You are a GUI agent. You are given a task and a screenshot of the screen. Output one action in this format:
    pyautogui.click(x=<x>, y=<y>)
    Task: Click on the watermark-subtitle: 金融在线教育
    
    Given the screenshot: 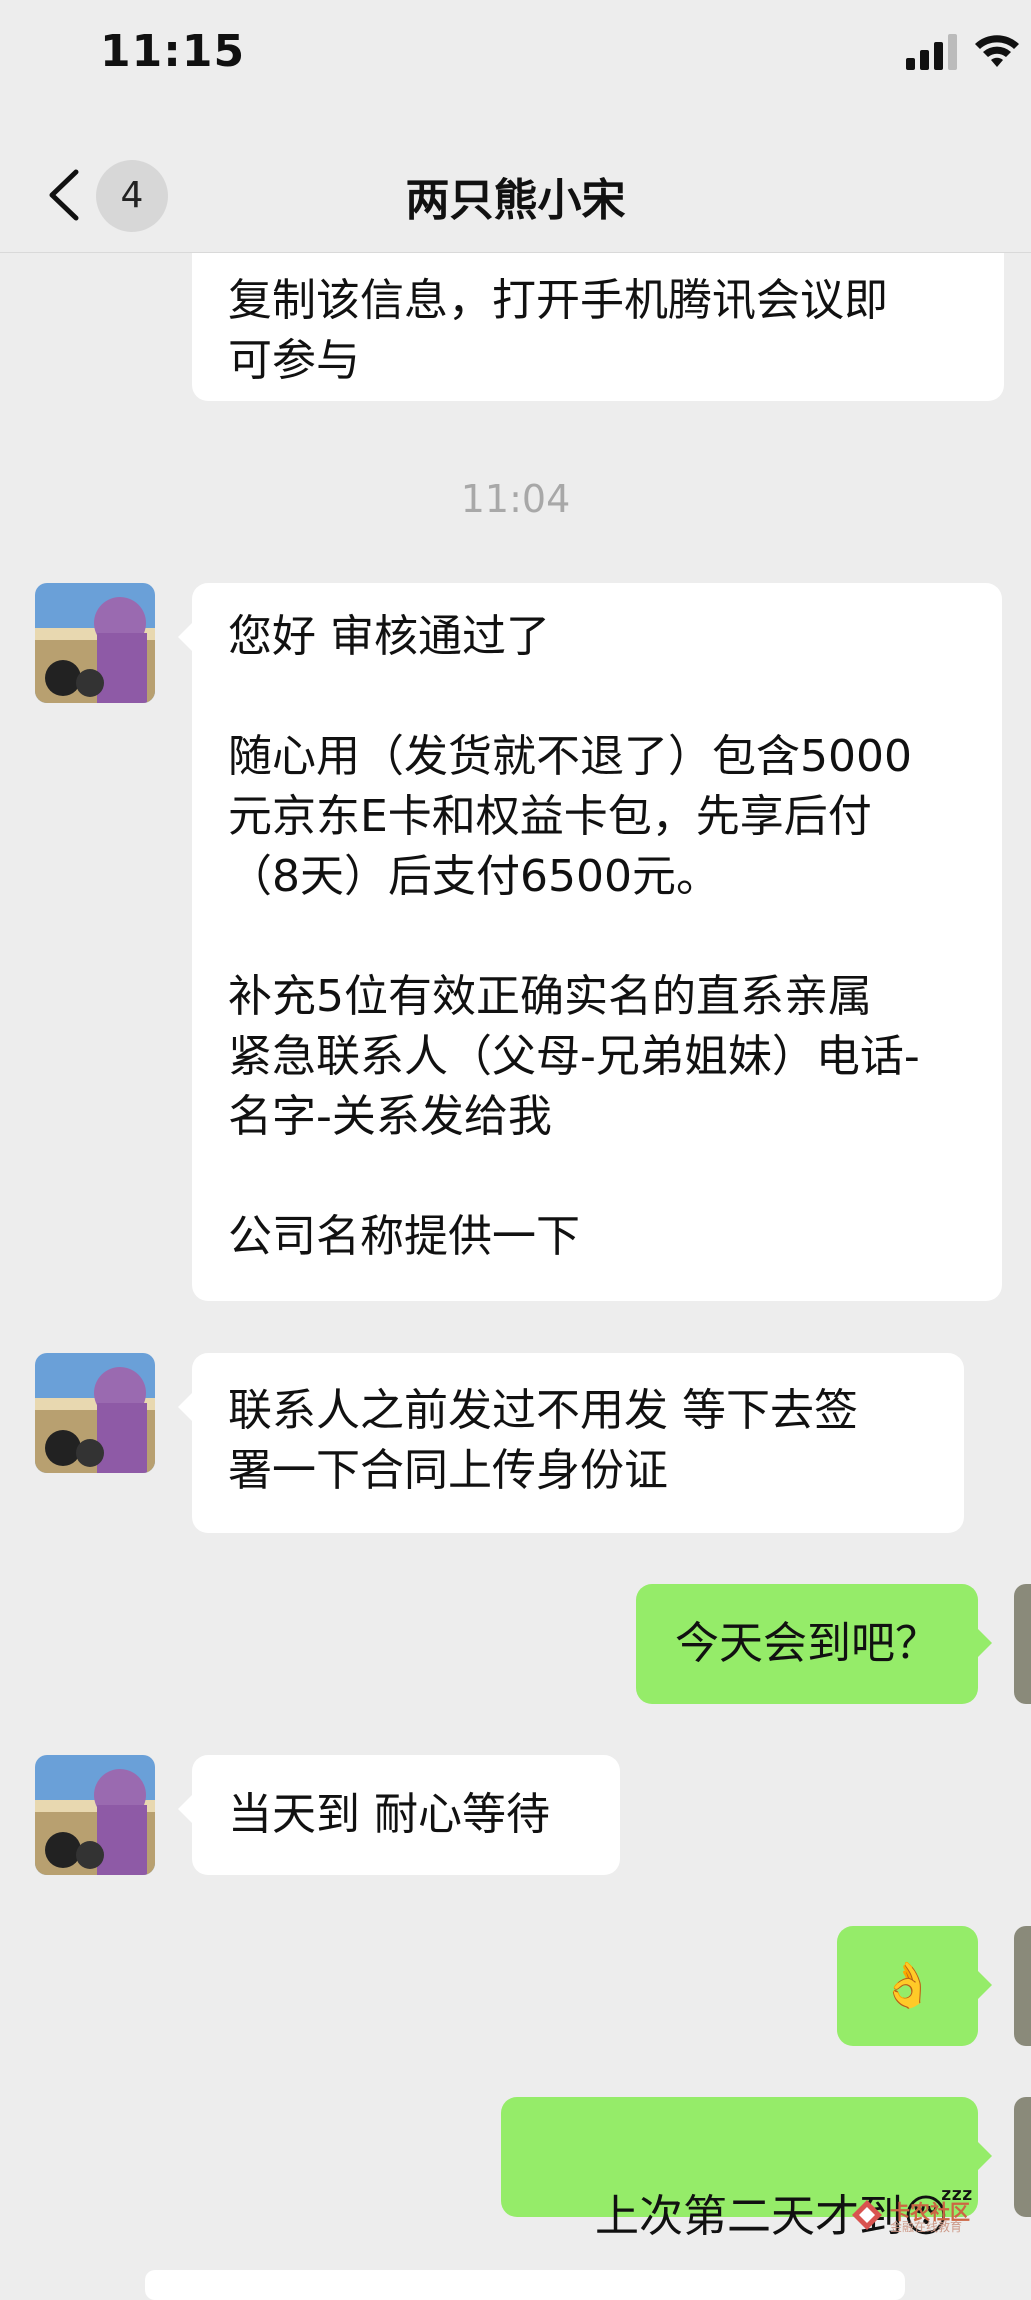 What is the action you would take?
    pyautogui.click(x=926, y=2227)
    